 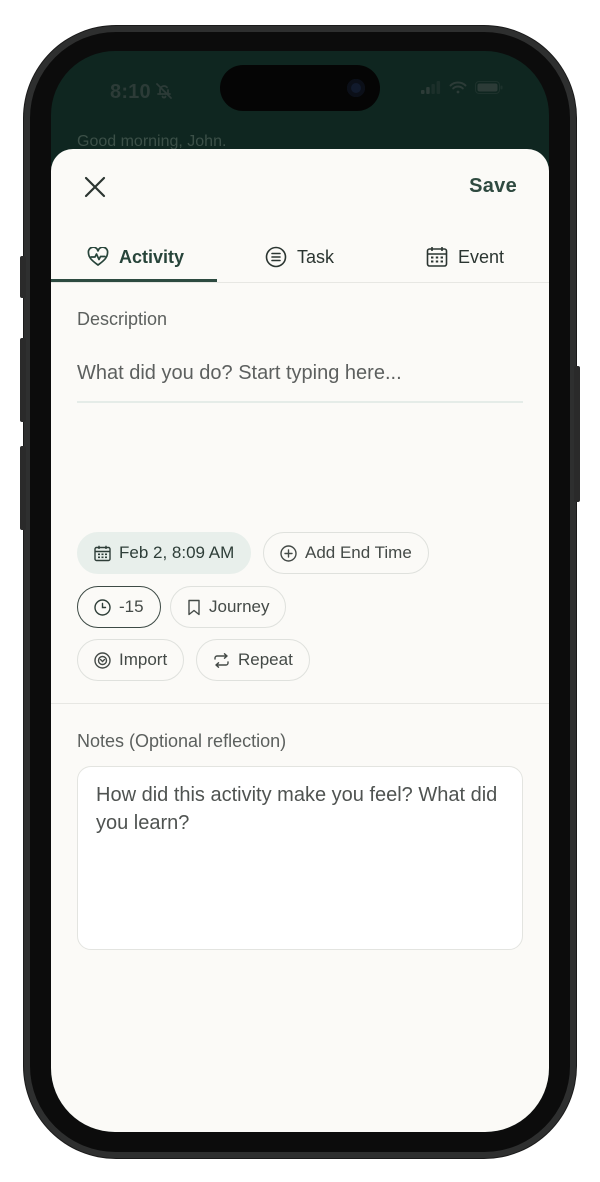 I want to click on action-button, so click(x=23, y=277).